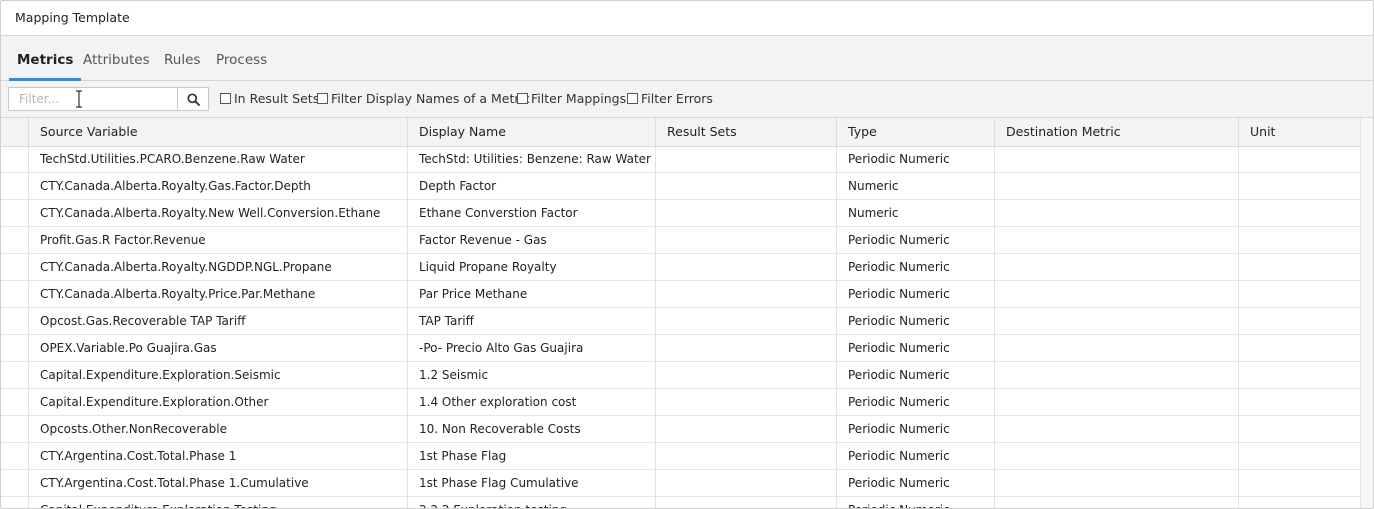 The height and width of the screenshot is (509, 1374). Describe the element at coordinates (217, 375) in the screenshot. I see `source-variable-cell: Capital.Expenditure.Exploration.Seismic` at that location.